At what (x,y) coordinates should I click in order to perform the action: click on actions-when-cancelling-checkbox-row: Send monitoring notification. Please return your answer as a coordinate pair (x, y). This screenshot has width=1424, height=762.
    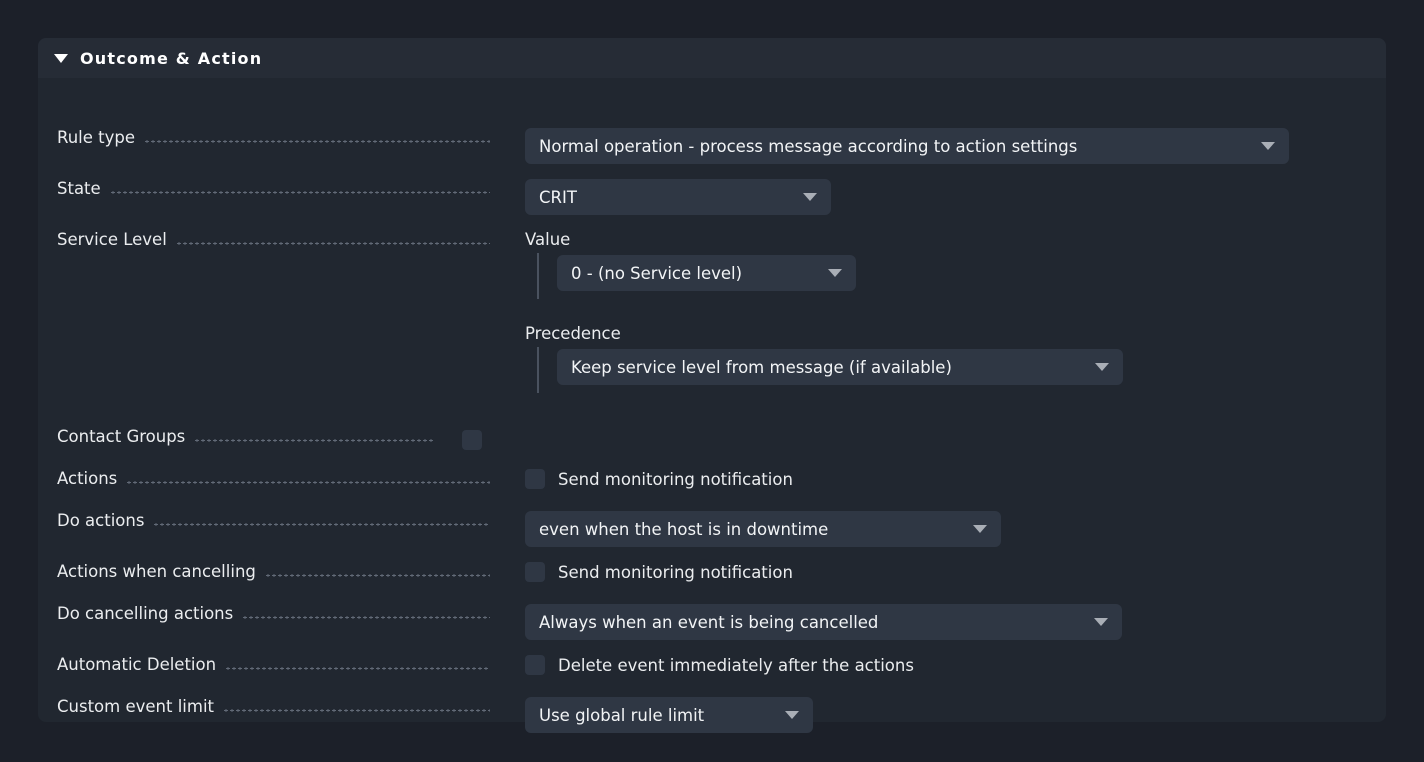
    Looking at the image, I should click on (955, 572).